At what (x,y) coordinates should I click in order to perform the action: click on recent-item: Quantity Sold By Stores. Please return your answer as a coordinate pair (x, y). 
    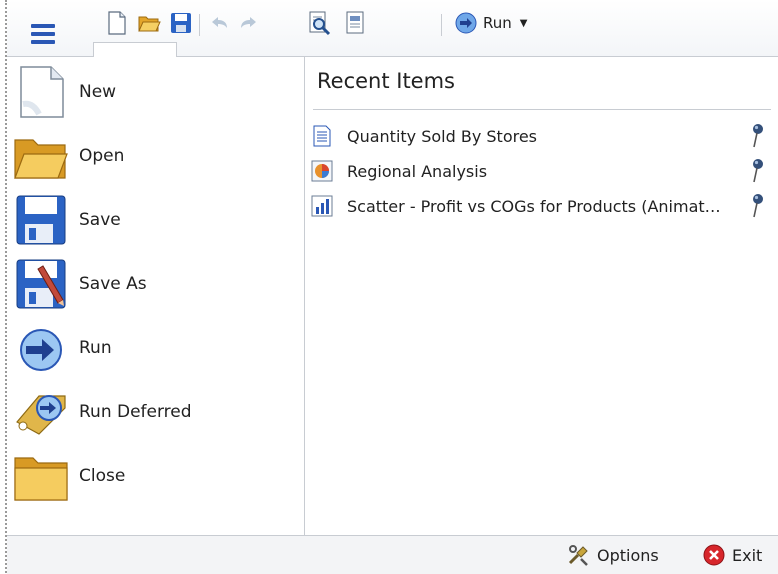
    Looking at the image, I should click on (541, 136).